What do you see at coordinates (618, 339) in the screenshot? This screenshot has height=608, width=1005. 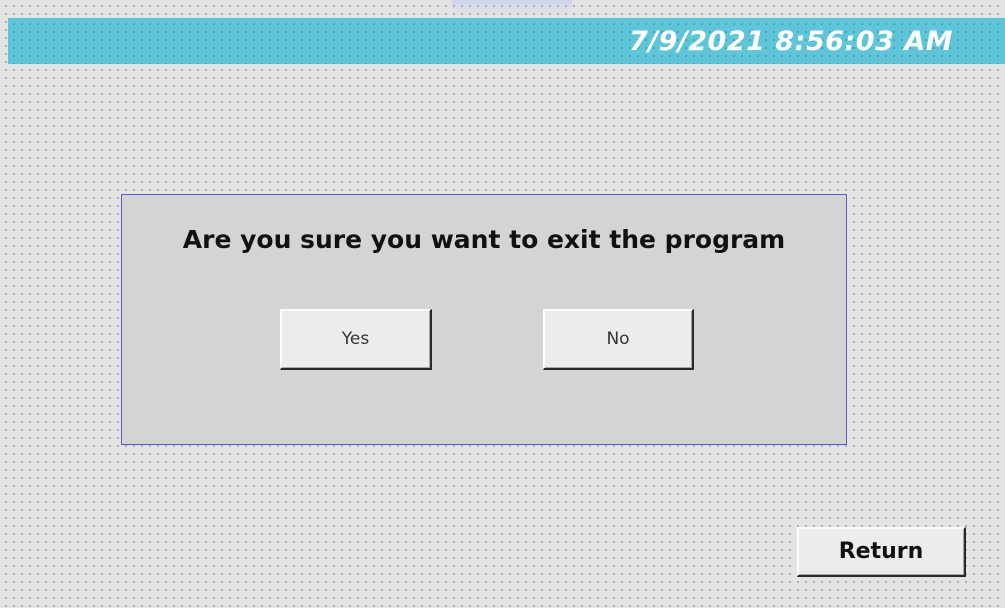 I see `no-button: No` at bounding box center [618, 339].